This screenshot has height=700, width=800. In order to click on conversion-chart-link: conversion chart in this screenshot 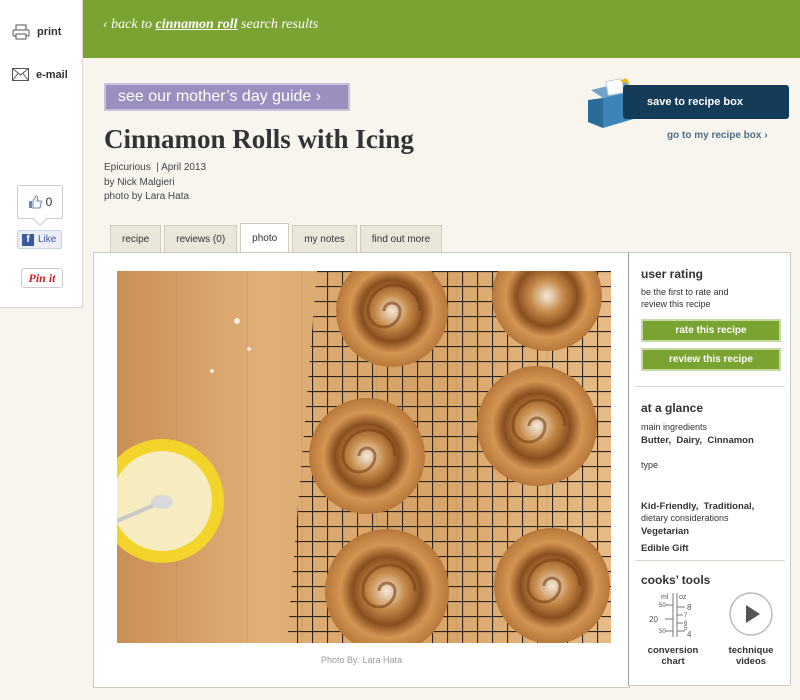, I will do `click(673, 656)`.